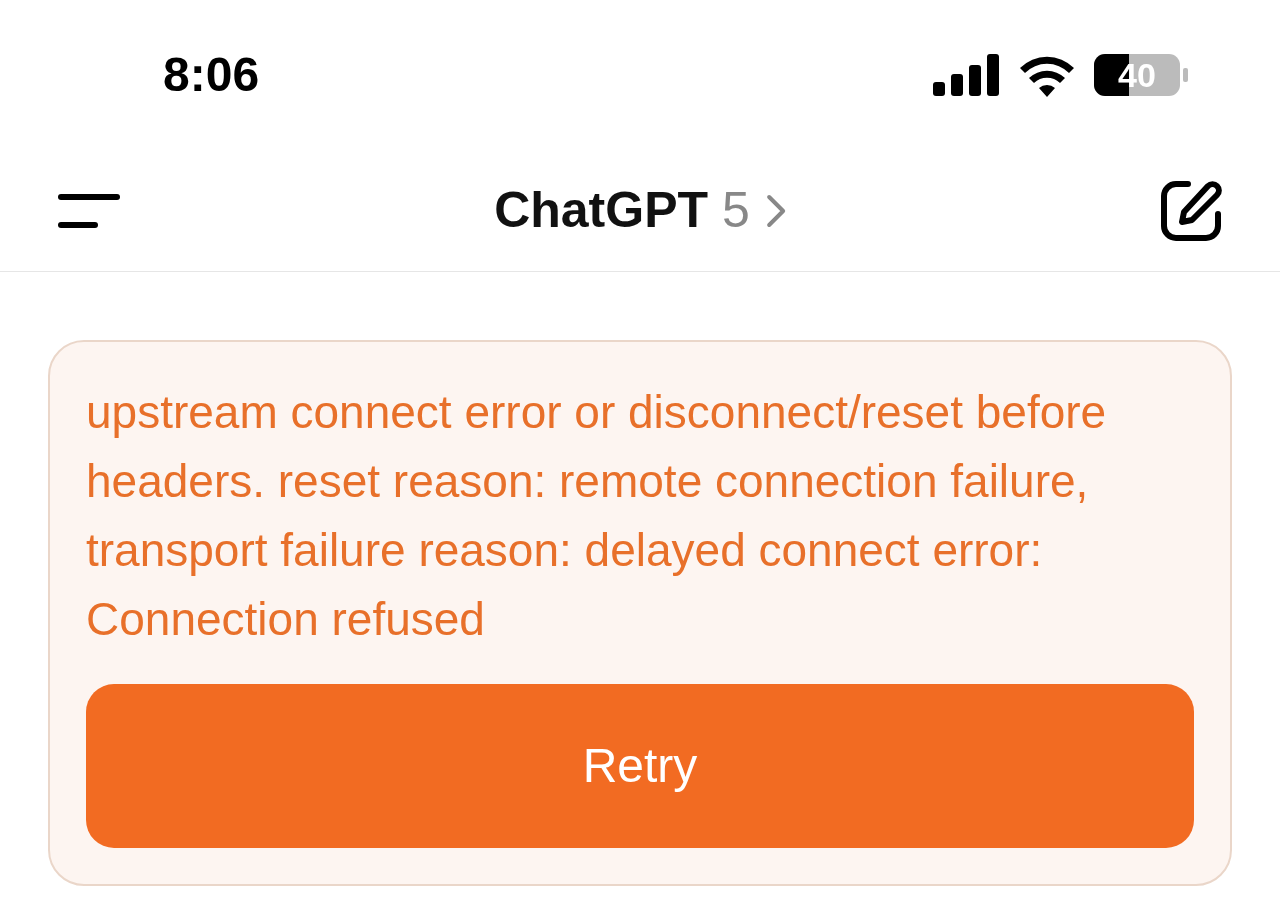 The height and width of the screenshot is (923, 1280). What do you see at coordinates (640, 210) in the screenshot?
I see `model-selector: ChatGPT 5` at bounding box center [640, 210].